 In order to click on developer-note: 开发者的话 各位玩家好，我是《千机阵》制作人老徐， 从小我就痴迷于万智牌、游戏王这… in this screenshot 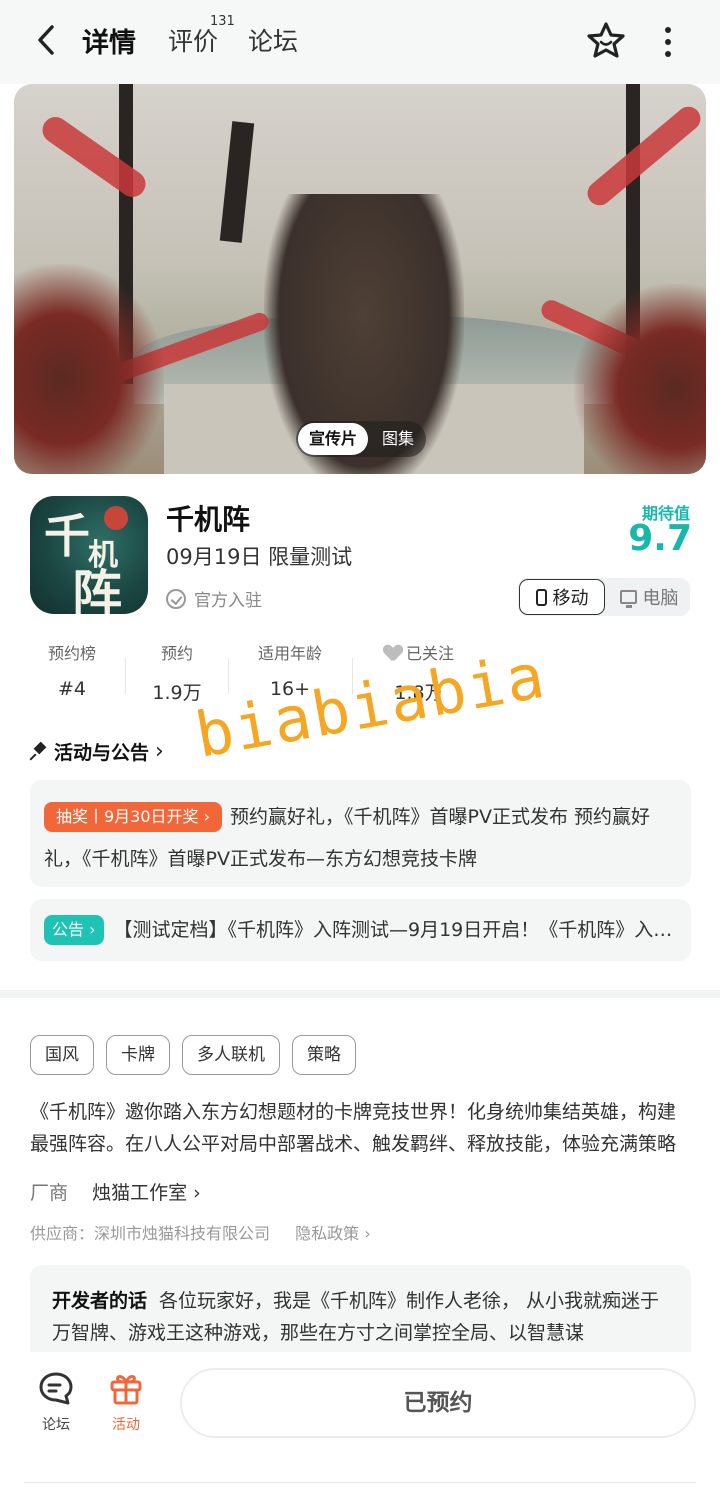, I will do `click(360, 1310)`.